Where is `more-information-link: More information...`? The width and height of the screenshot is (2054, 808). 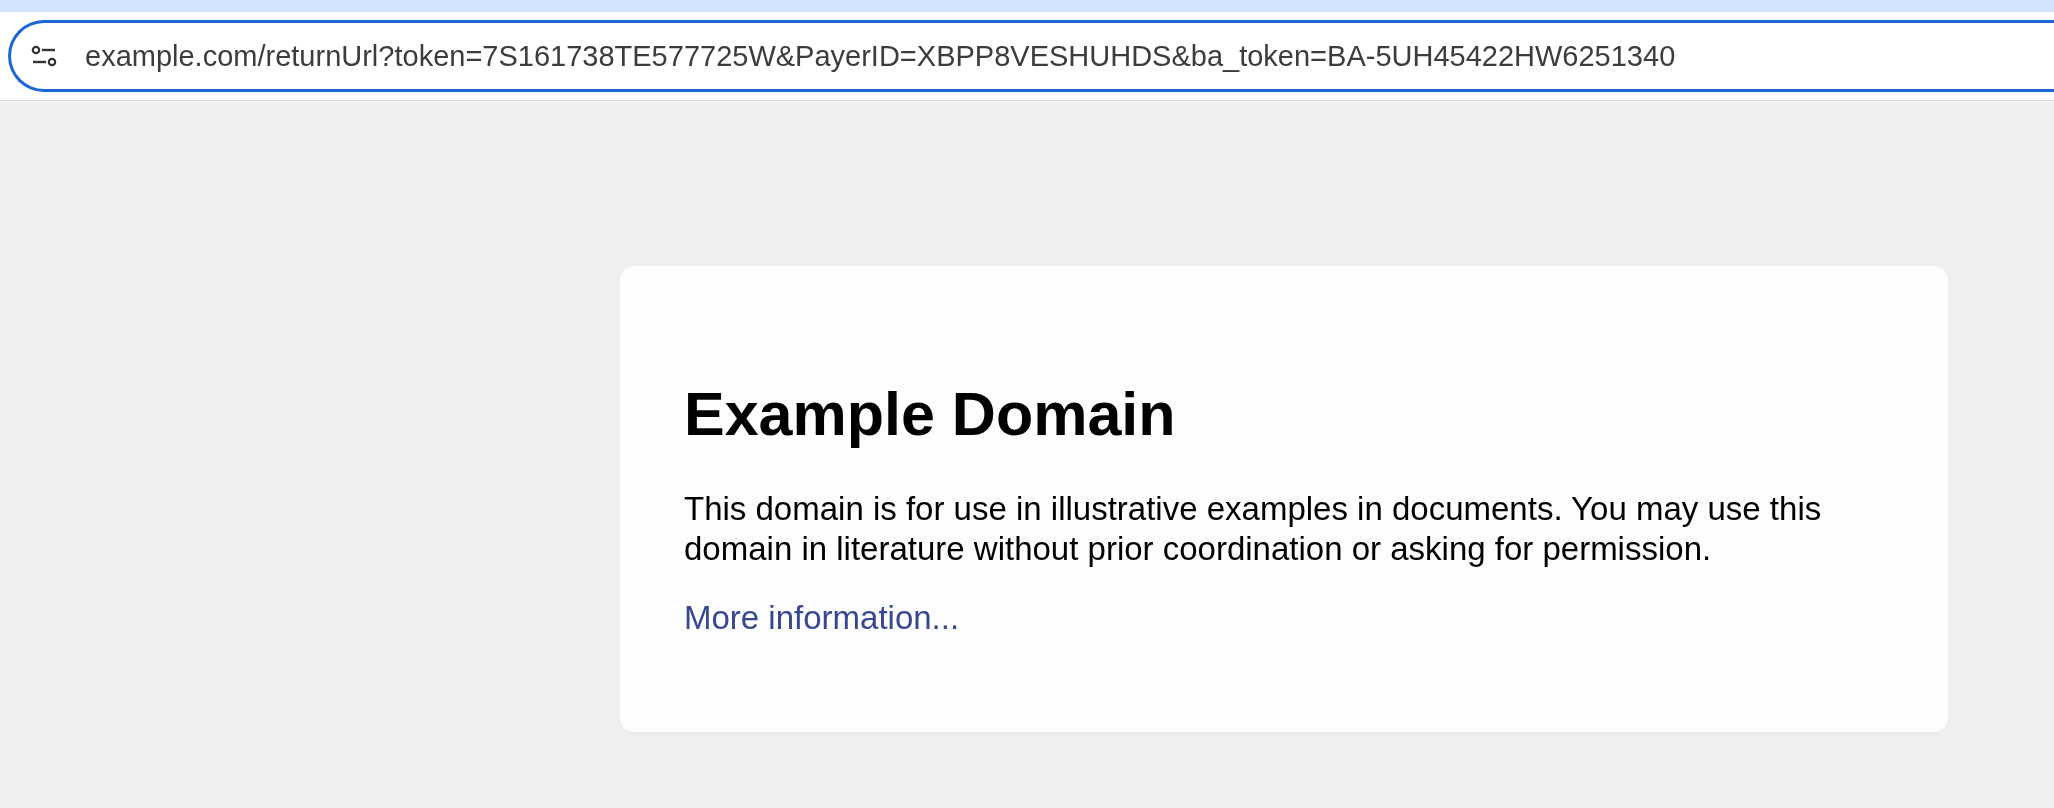 more-information-link: More information... is located at coordinates (822, 618).